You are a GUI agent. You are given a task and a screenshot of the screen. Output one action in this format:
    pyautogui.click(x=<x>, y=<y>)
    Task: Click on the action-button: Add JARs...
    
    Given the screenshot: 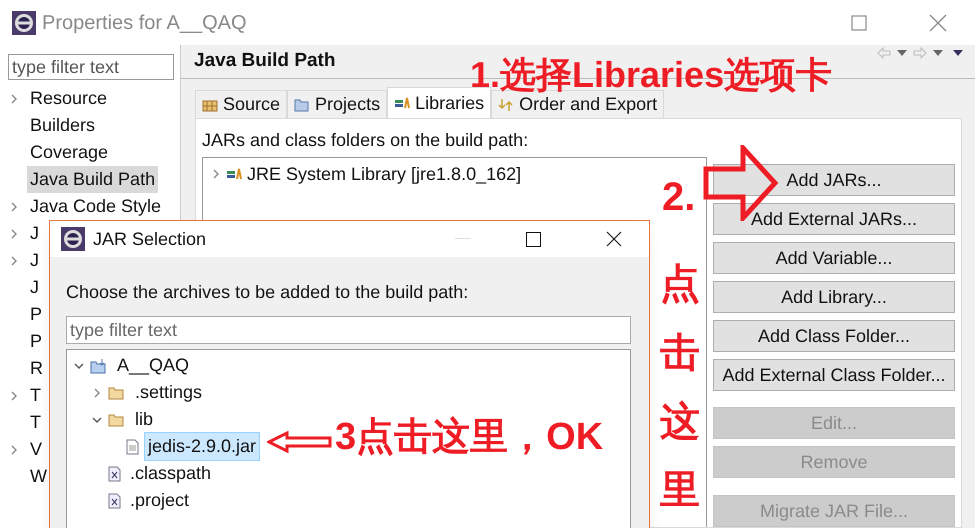 What is the action you would take?
    pyautogui.click(x=834, y=180)
    